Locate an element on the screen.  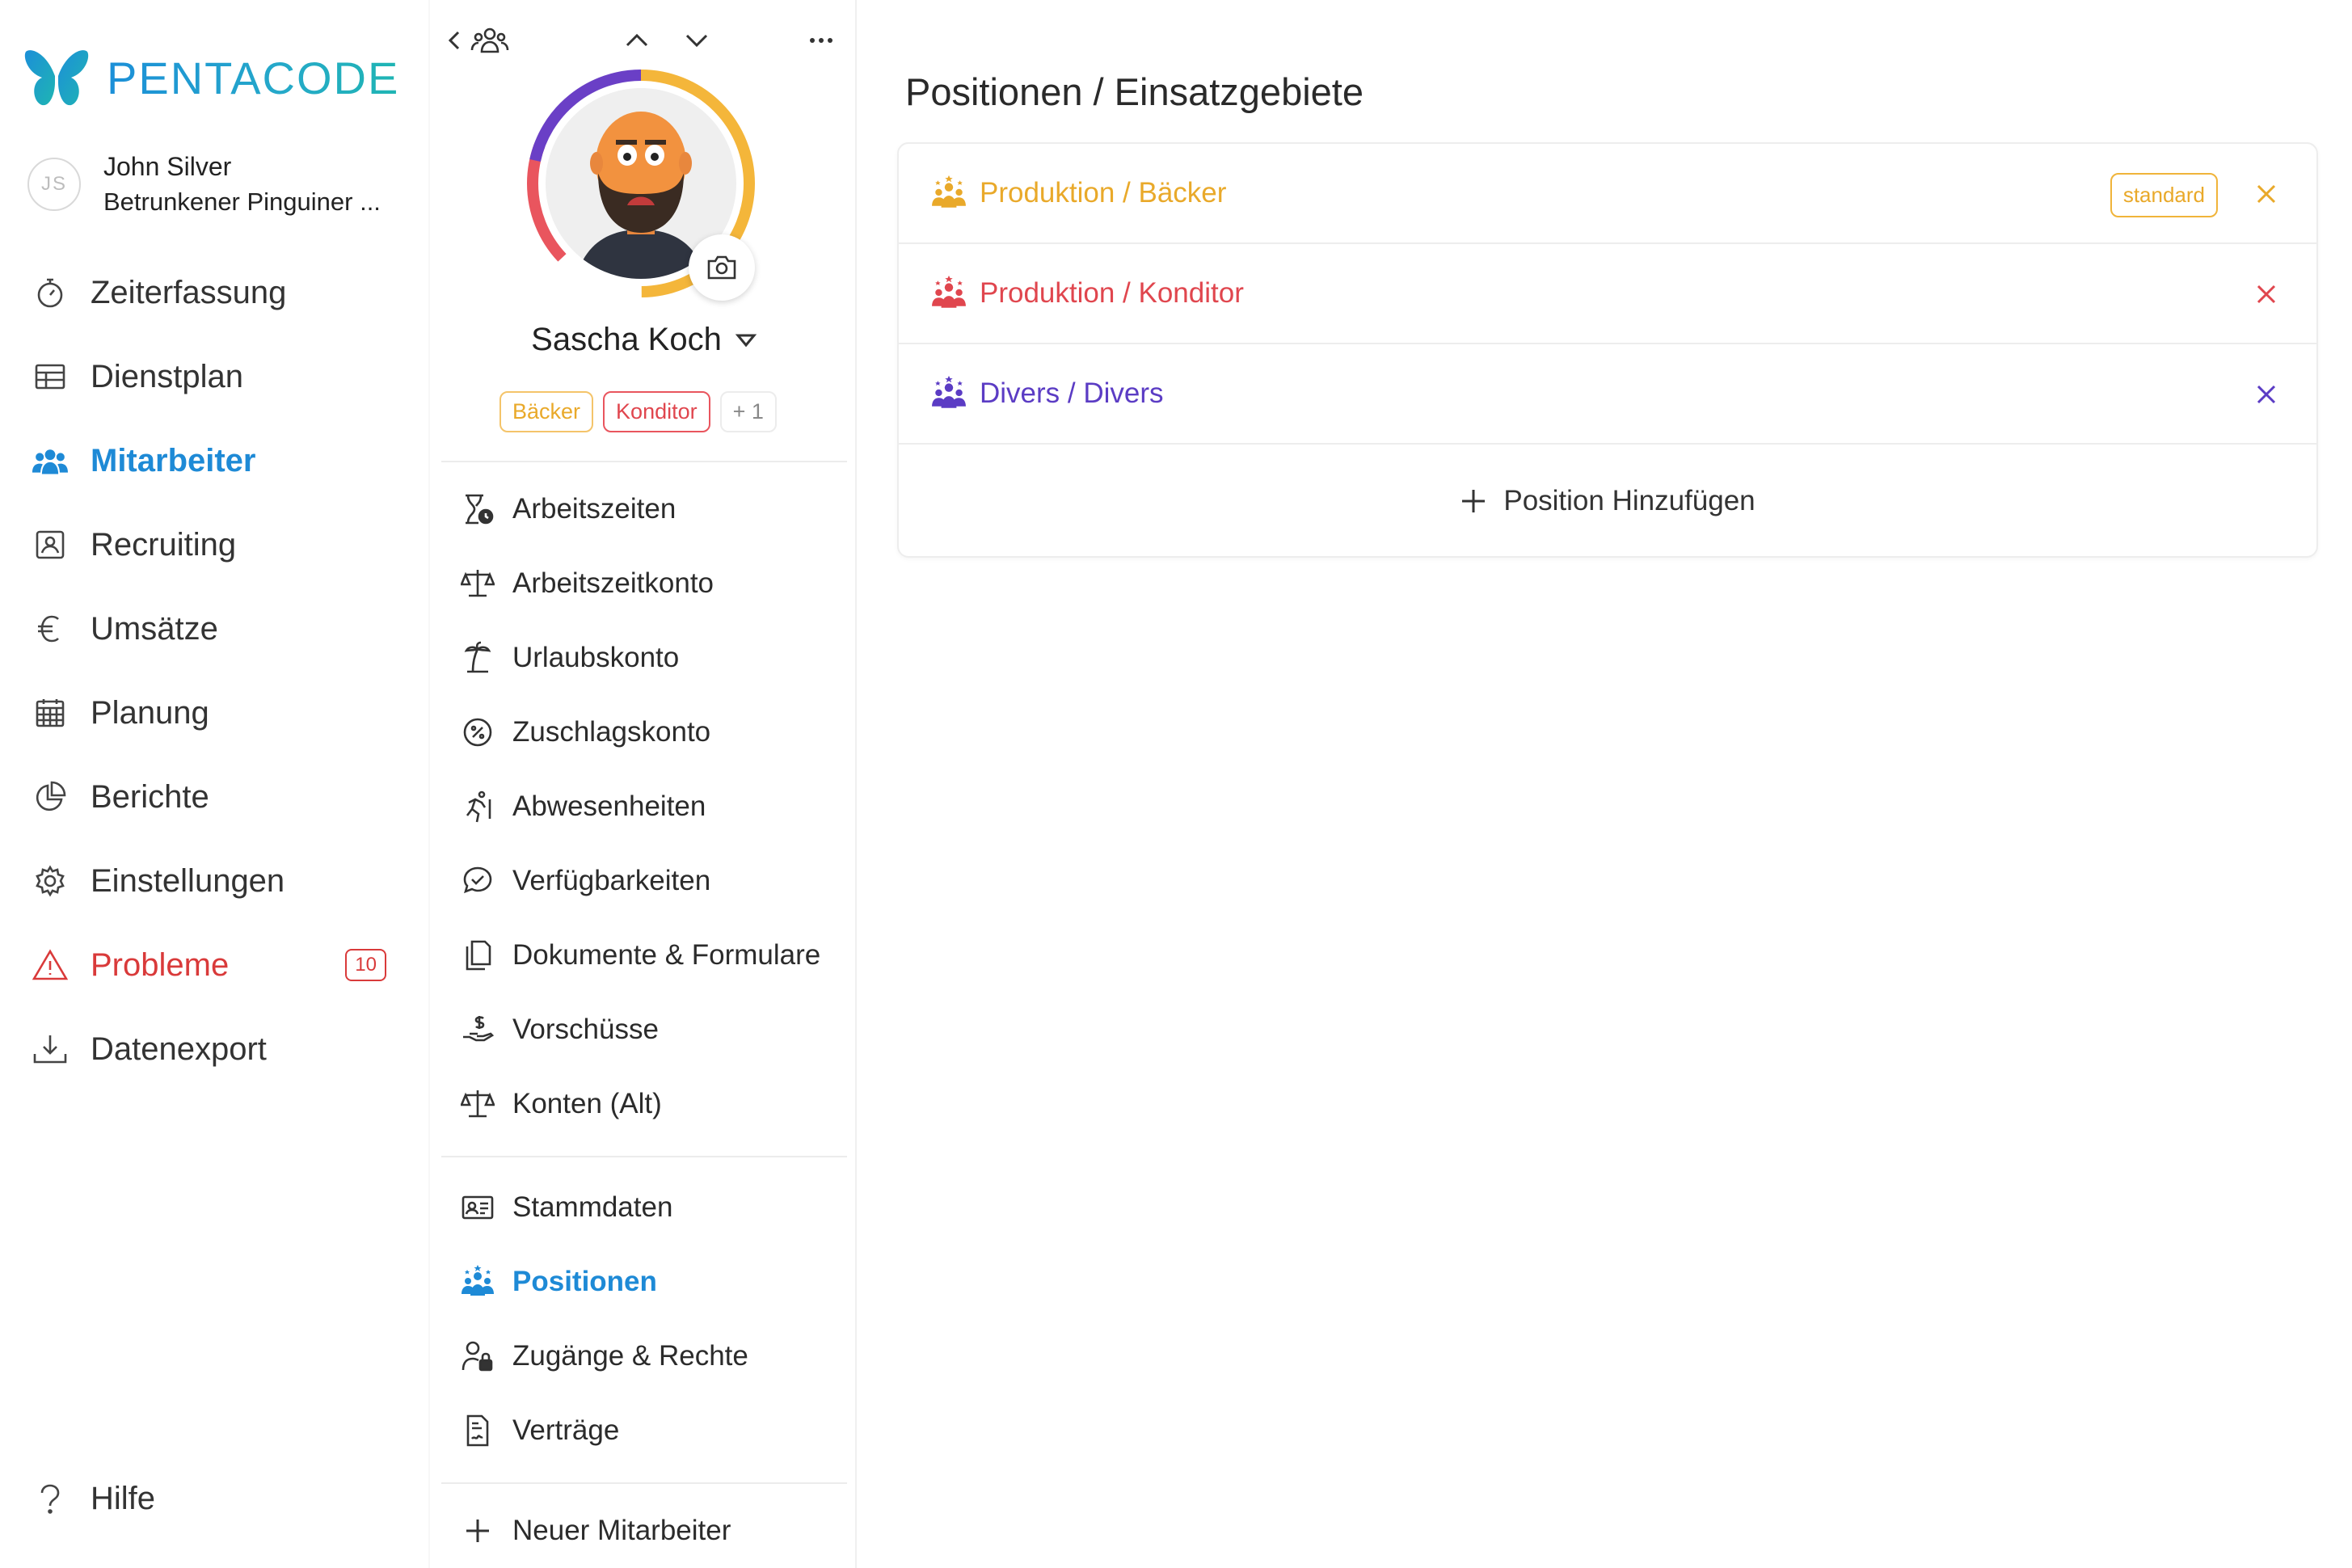
menu-item-stammdaten: Stammdaten is located at coordinates (653, 1207).